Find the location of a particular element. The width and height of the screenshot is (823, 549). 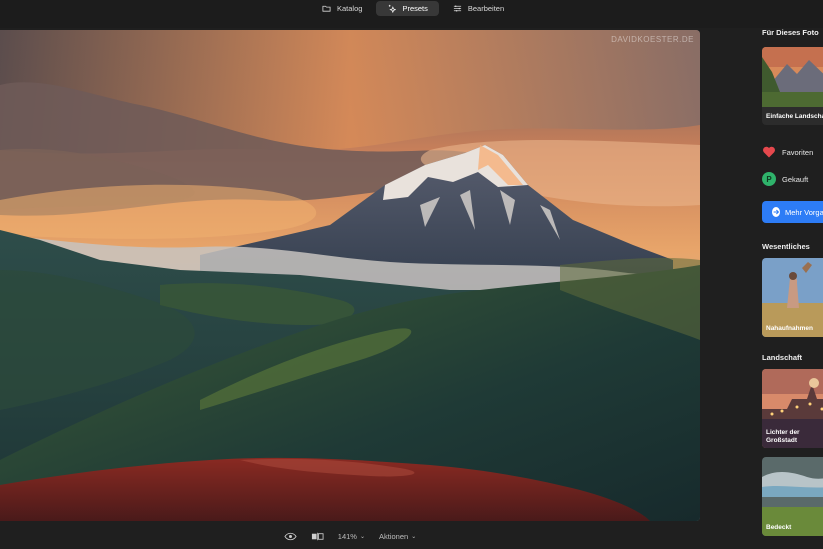

more-presets-button: Mehr Vorgaben is located at coordinates (792, 212).